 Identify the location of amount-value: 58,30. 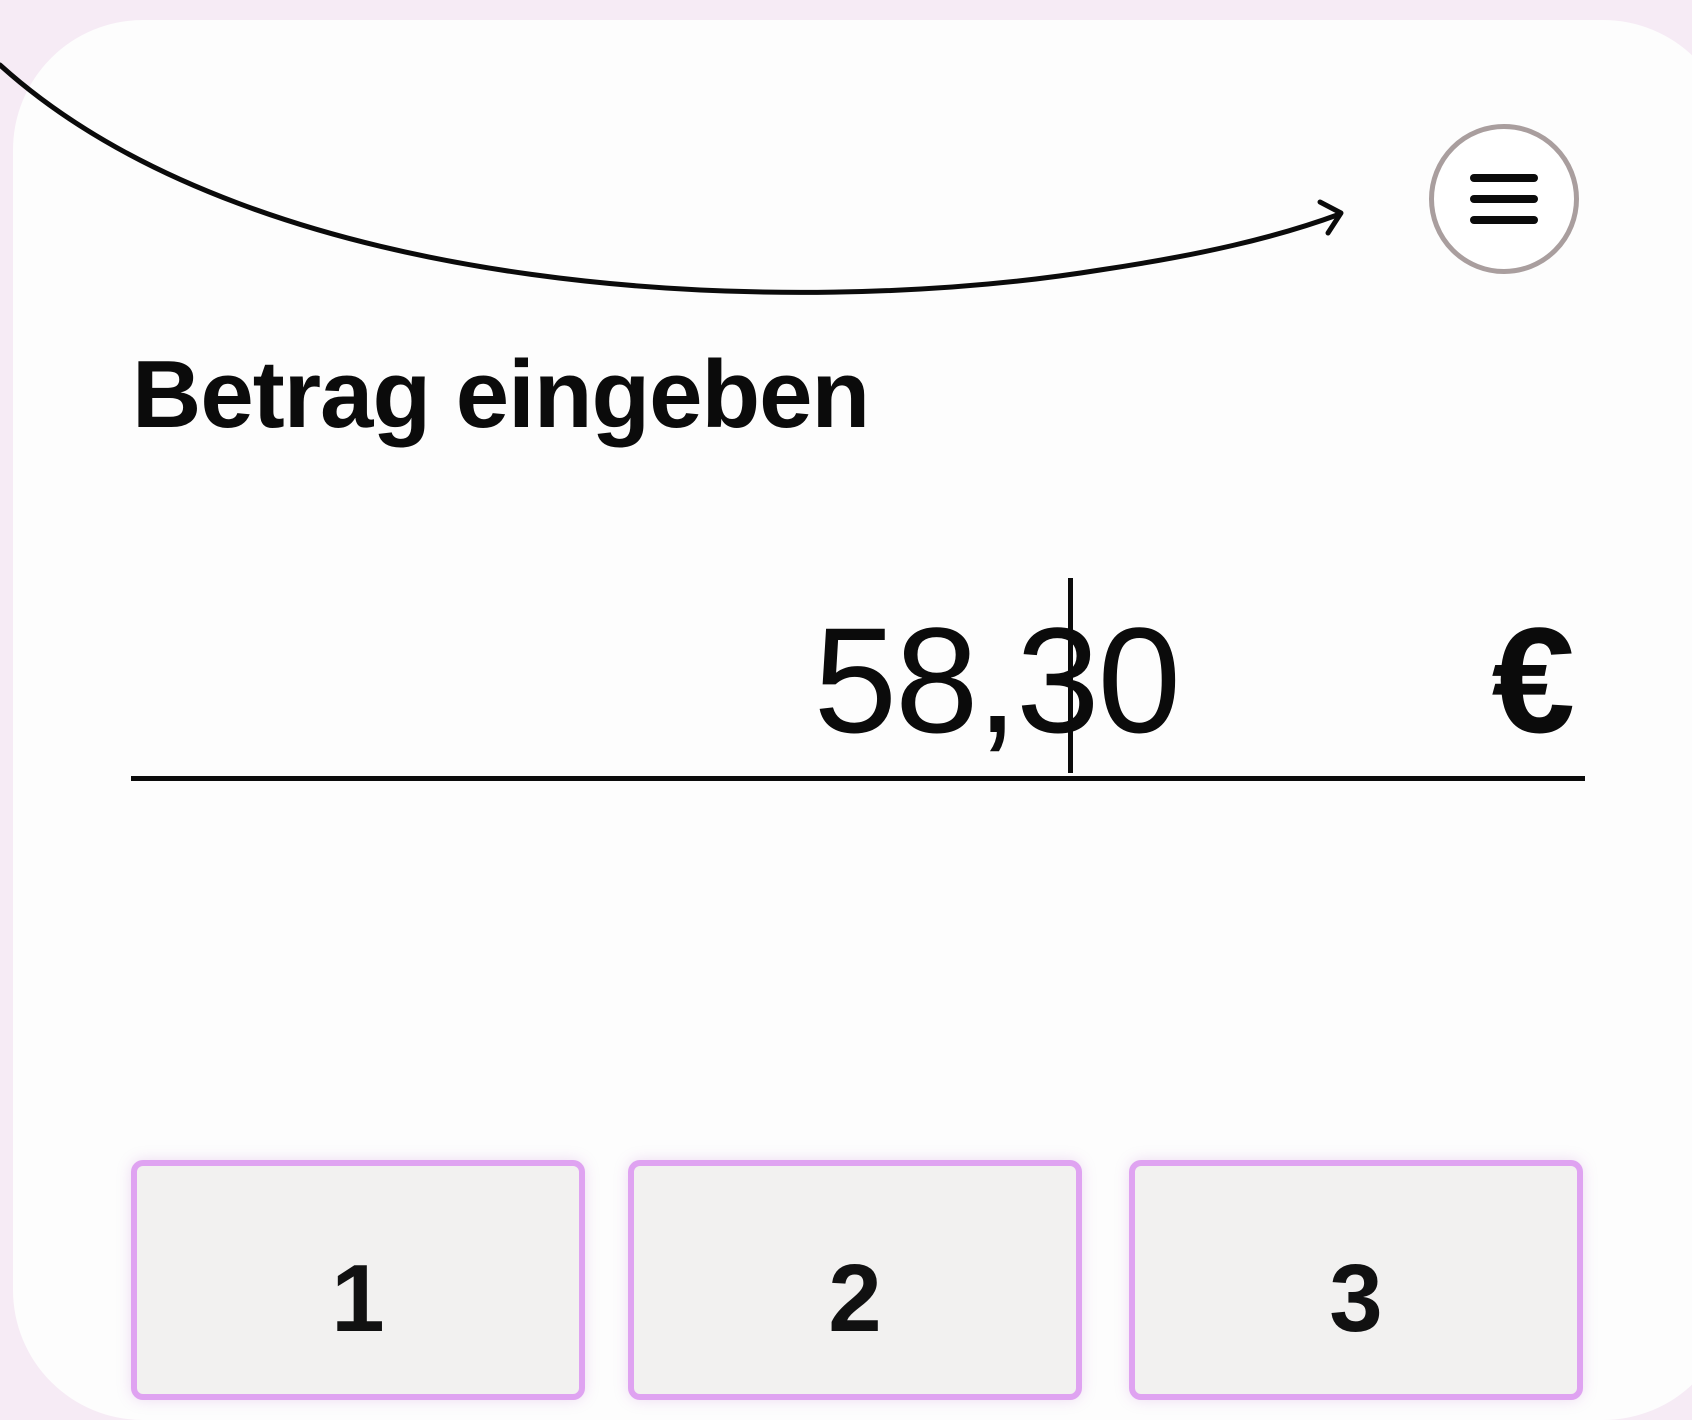
(997, 680).